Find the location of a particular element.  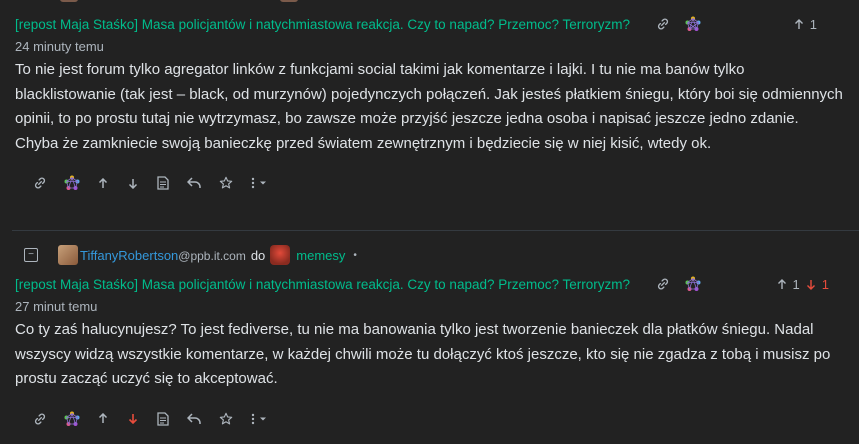

downvote-button is located at coordinates (133, 183).